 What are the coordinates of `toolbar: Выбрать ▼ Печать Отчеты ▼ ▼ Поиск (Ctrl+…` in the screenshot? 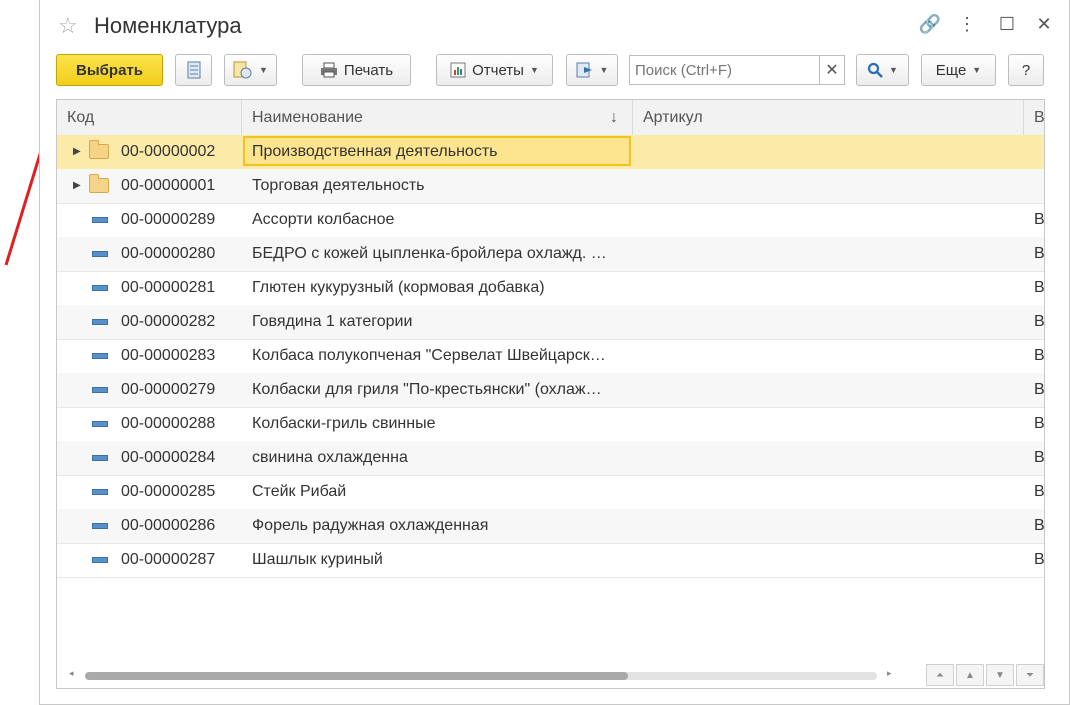 It's located at (554, 71).